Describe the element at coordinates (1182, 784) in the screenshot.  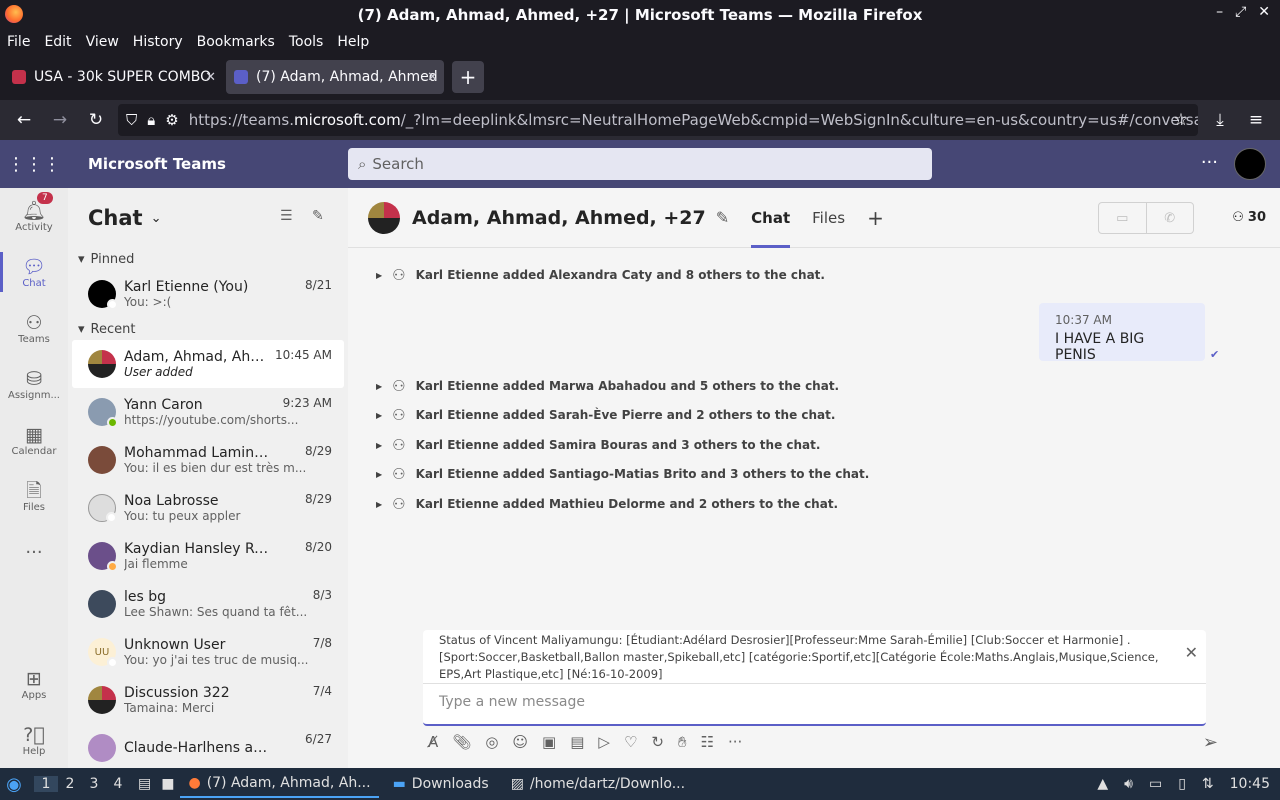
I see `clipboard-icon: ▯` at that location.